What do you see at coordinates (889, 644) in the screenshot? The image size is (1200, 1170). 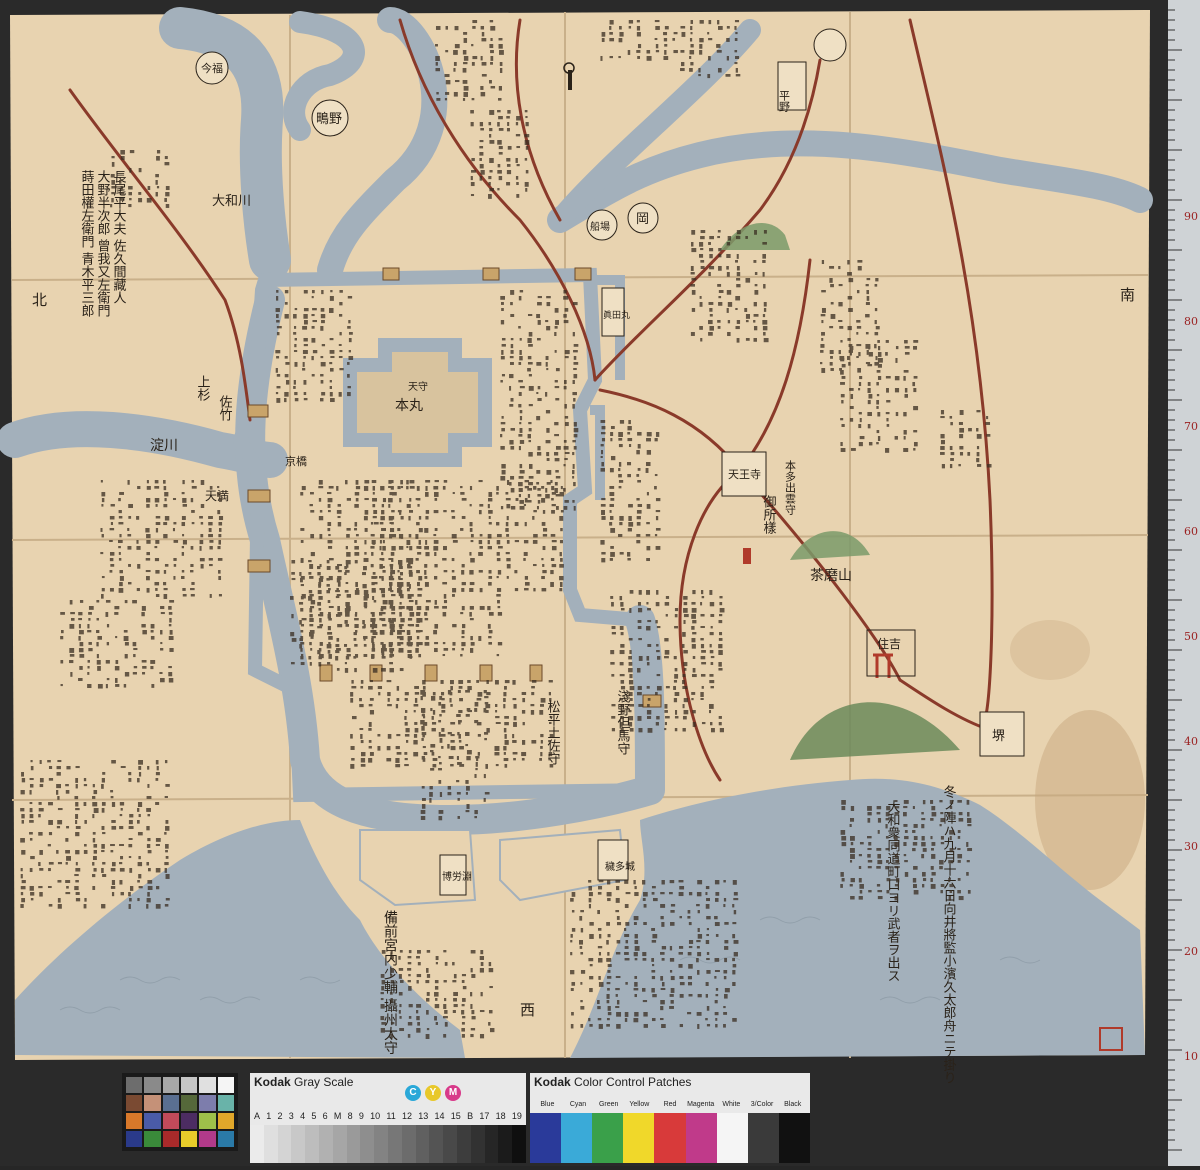 I see `label-sumiyoshi: 住吉` at bounding box center [889, 644].